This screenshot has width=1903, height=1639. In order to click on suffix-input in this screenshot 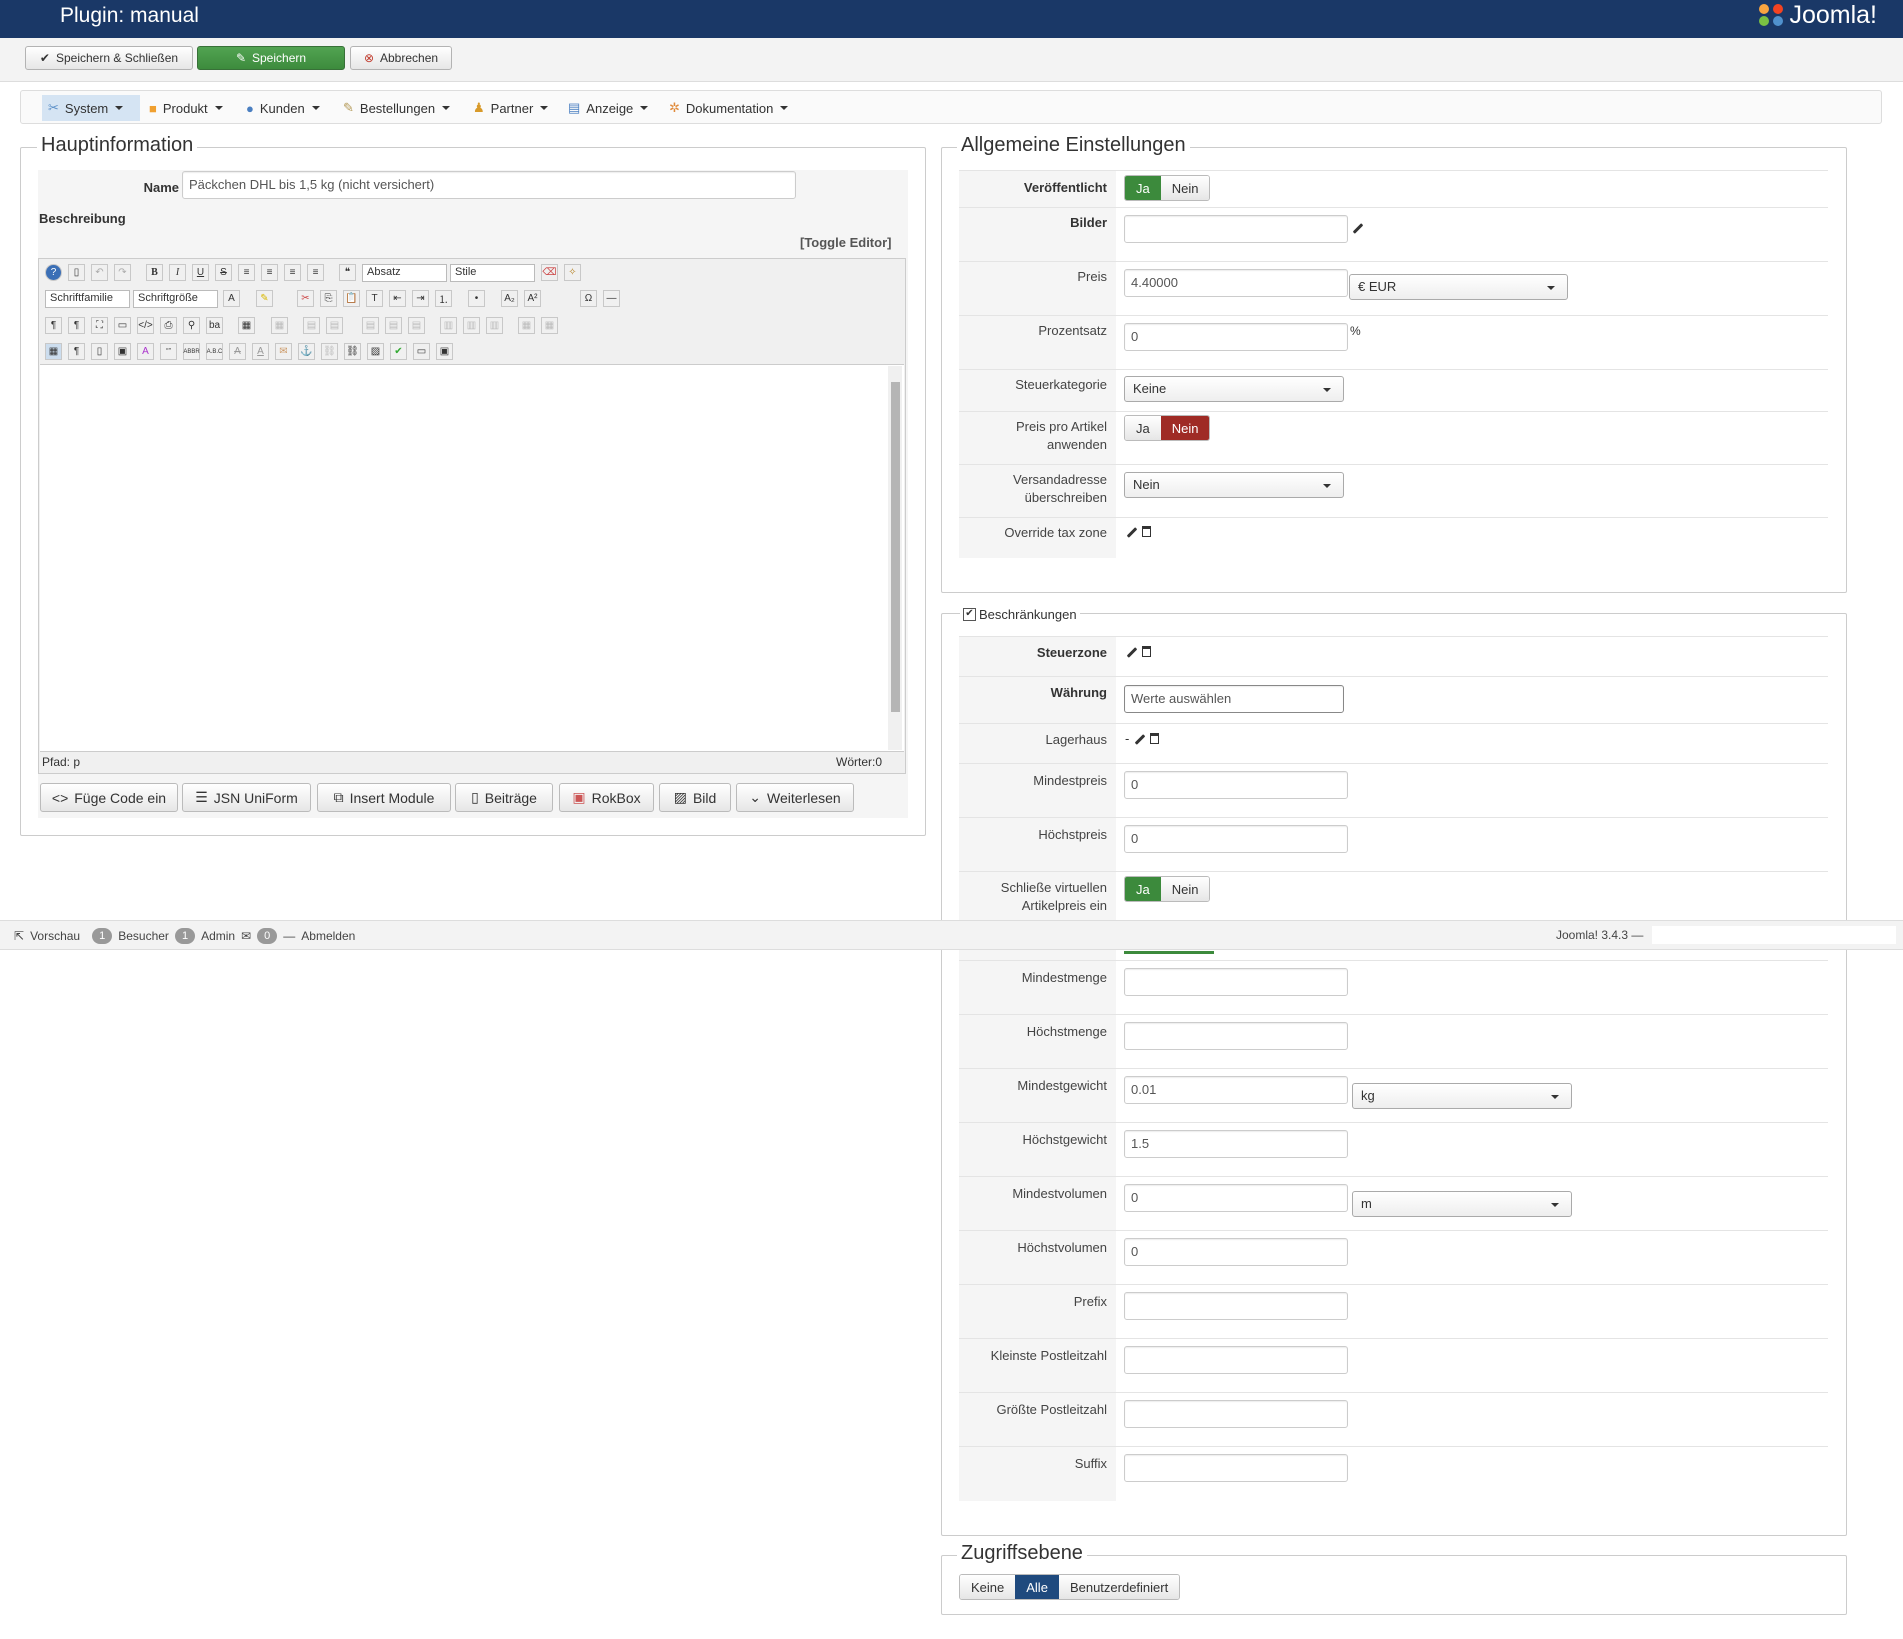, I will do `click(1236, 1468)`.